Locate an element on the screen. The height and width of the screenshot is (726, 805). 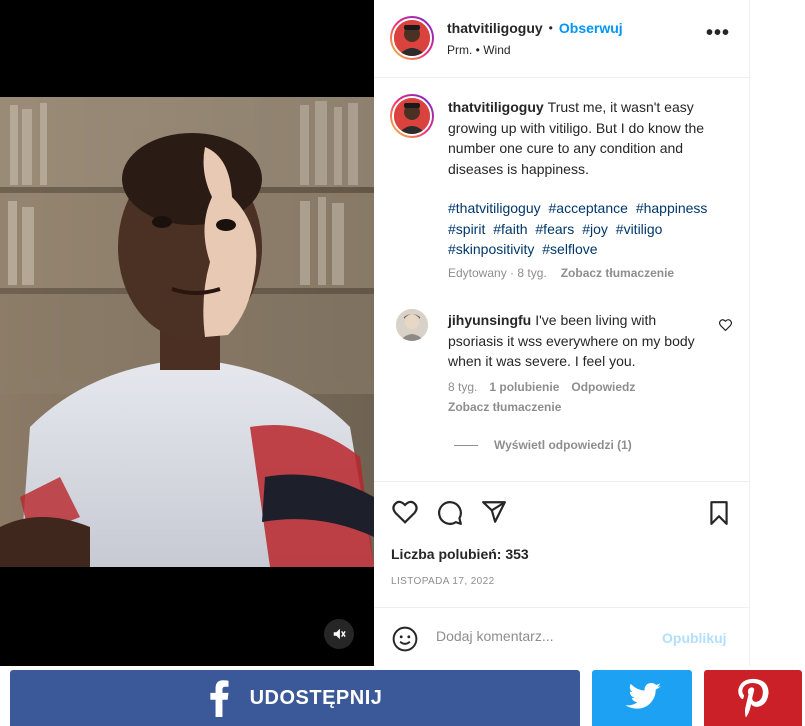
likes-count: Liczba polubień: 353 is located at coordinates (460, 554).